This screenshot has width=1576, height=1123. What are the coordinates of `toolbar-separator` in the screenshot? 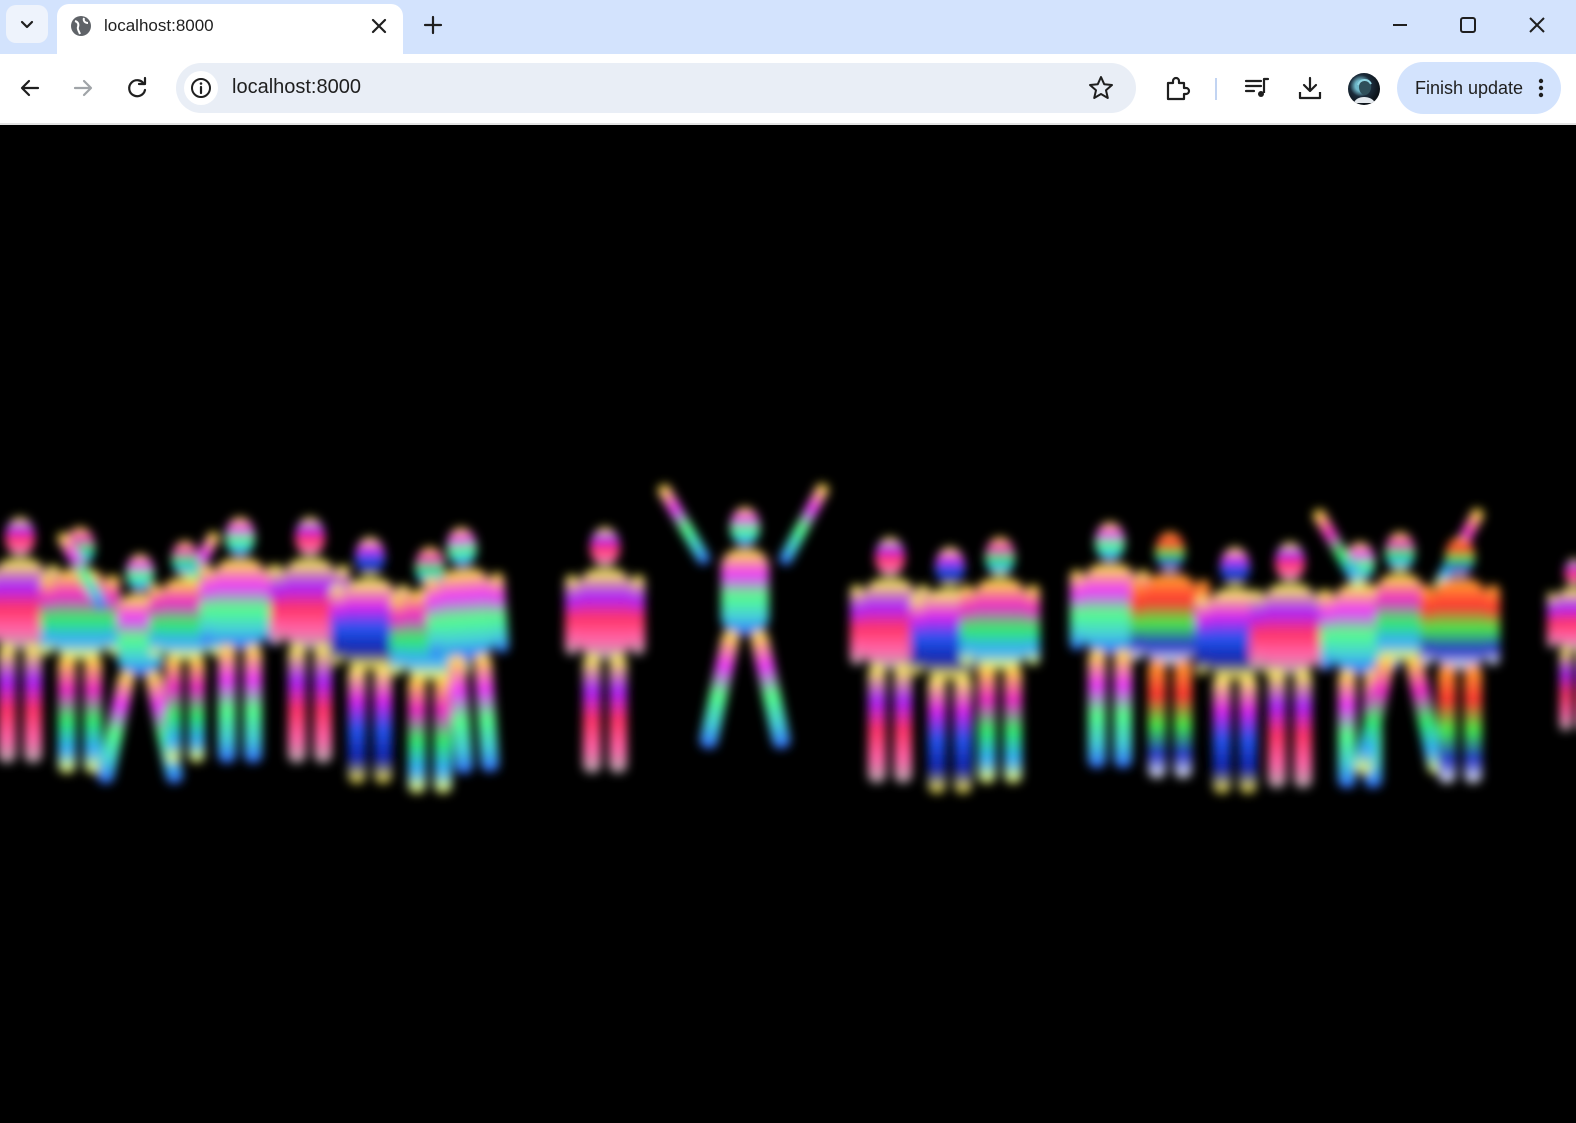 It's located at (1216, 89).